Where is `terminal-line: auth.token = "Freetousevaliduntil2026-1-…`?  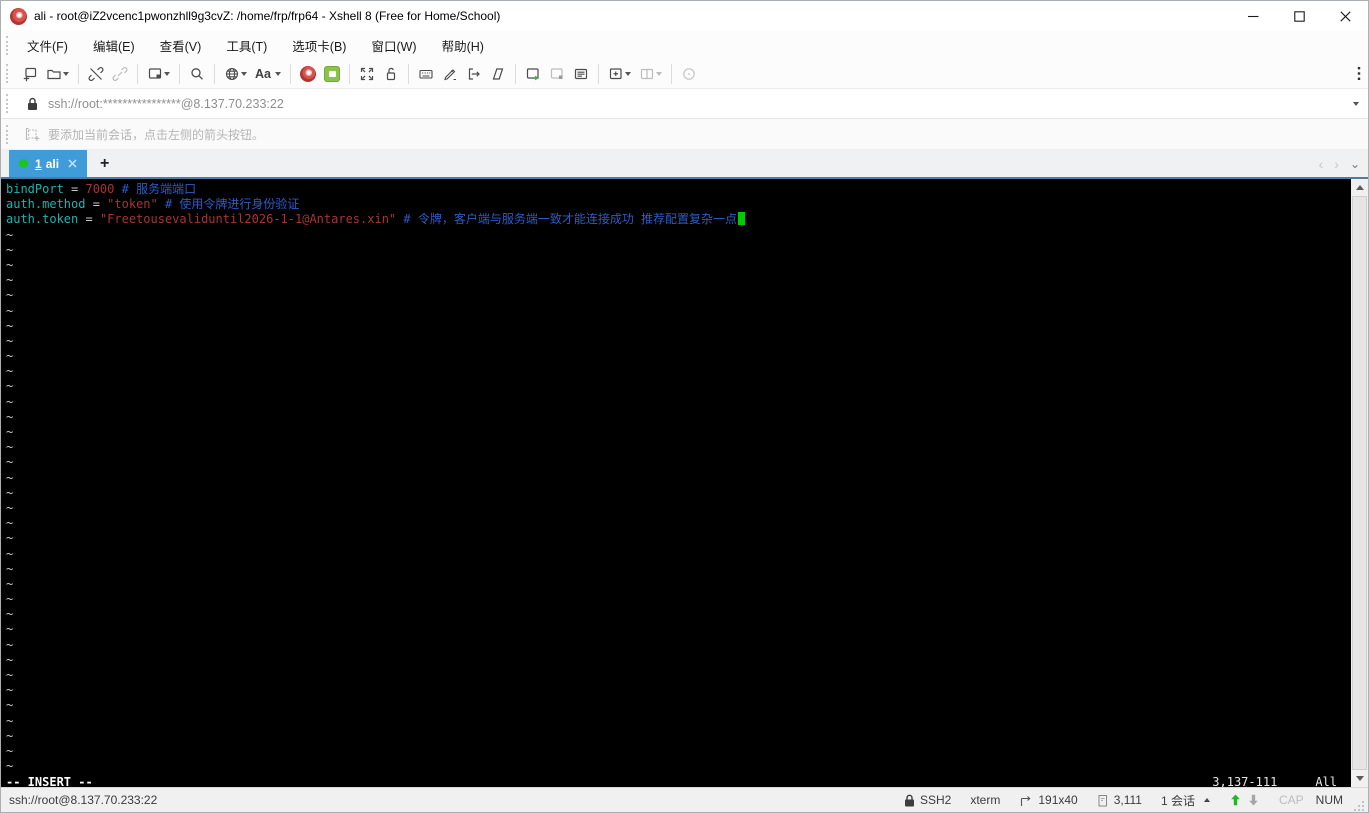 terminal-line: auth.token = "Freetousevaliduntil2026-1-… is located at coordinates (678, 219).